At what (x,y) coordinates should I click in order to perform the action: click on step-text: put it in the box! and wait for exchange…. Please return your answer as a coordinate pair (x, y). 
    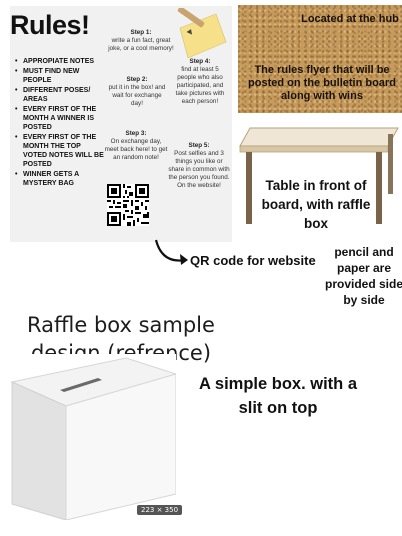
    Looking at the image, I should click on (137, 95).